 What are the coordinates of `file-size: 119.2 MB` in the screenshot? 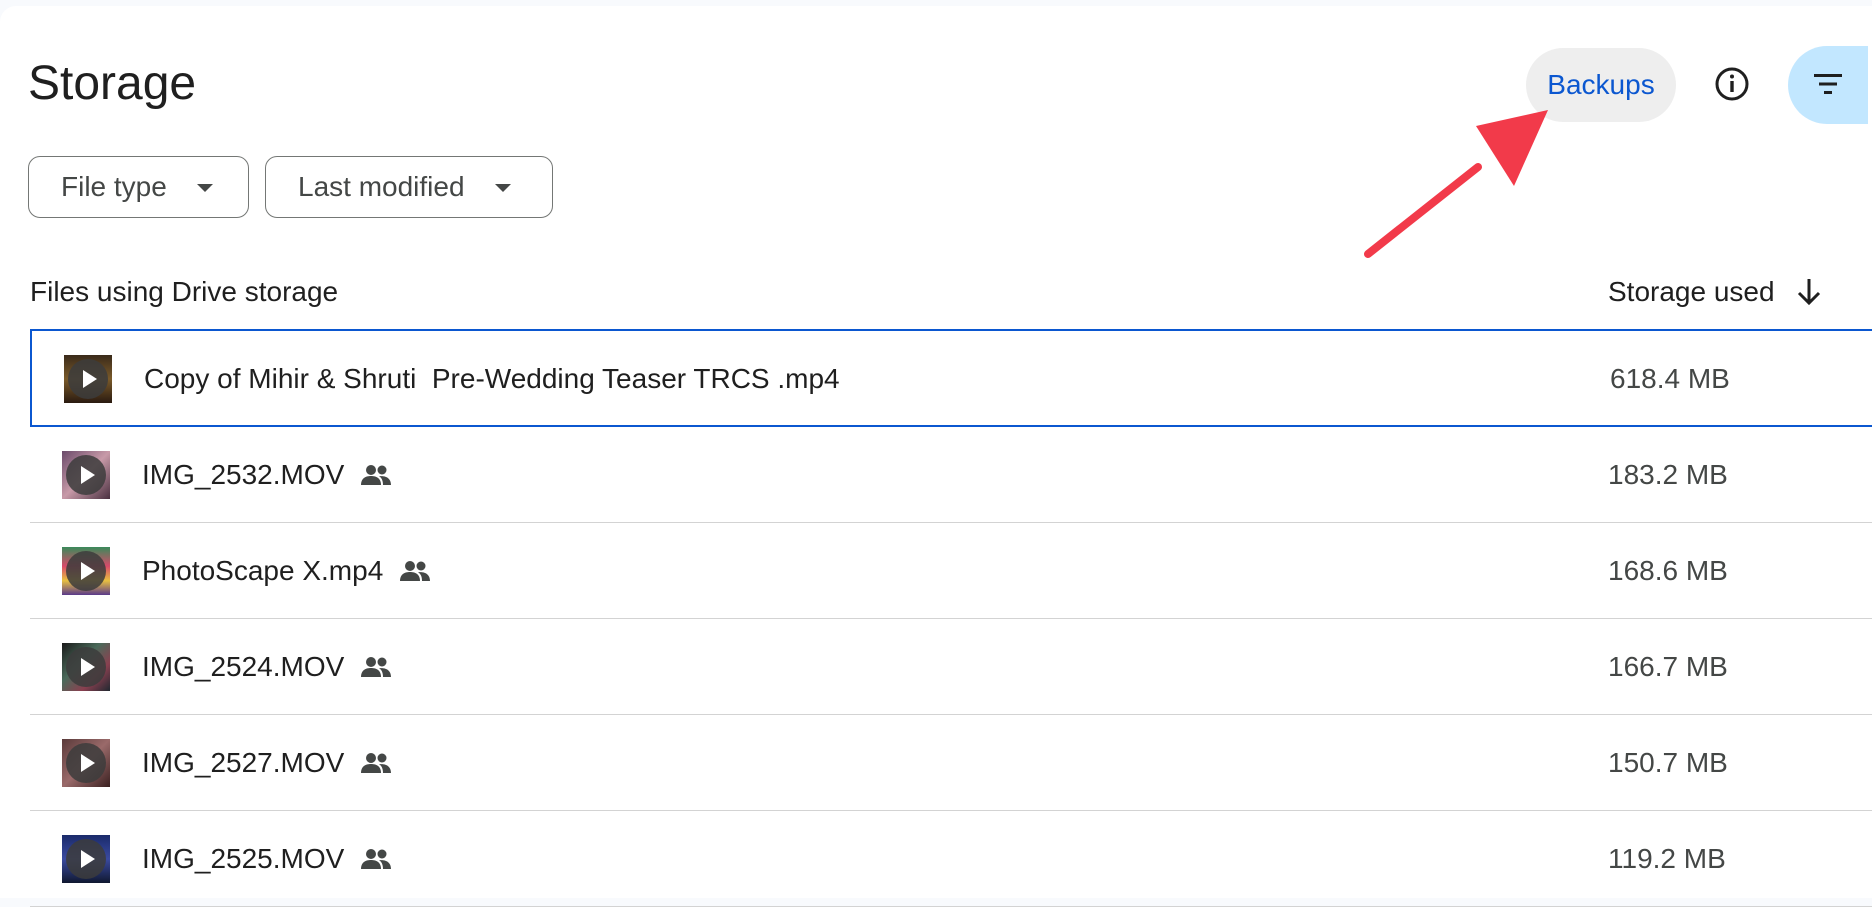 It's located at (1667, 859).